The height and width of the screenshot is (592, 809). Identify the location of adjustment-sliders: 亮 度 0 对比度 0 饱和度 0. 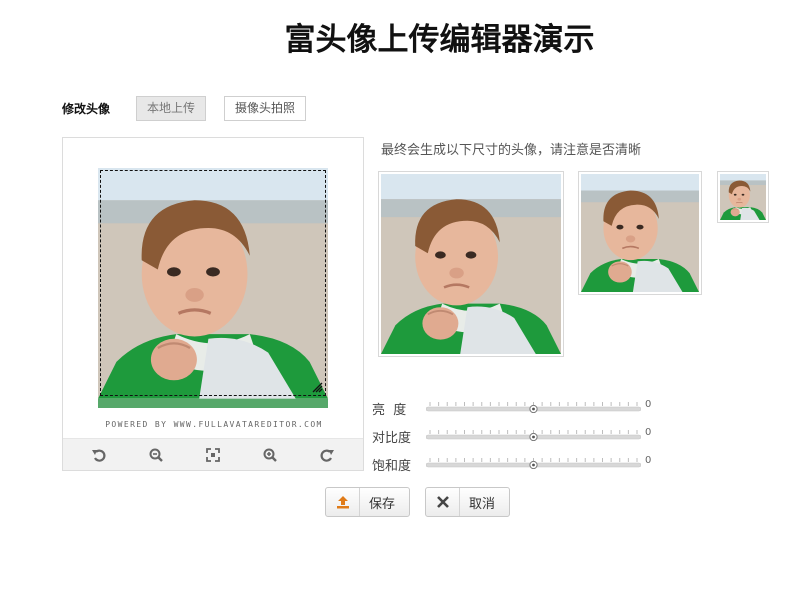
(517, 438).